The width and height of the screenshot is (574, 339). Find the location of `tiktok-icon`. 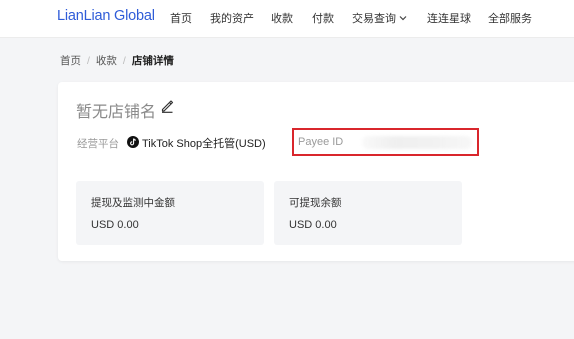

tiktok-icon is located at coordinates (133, 142).